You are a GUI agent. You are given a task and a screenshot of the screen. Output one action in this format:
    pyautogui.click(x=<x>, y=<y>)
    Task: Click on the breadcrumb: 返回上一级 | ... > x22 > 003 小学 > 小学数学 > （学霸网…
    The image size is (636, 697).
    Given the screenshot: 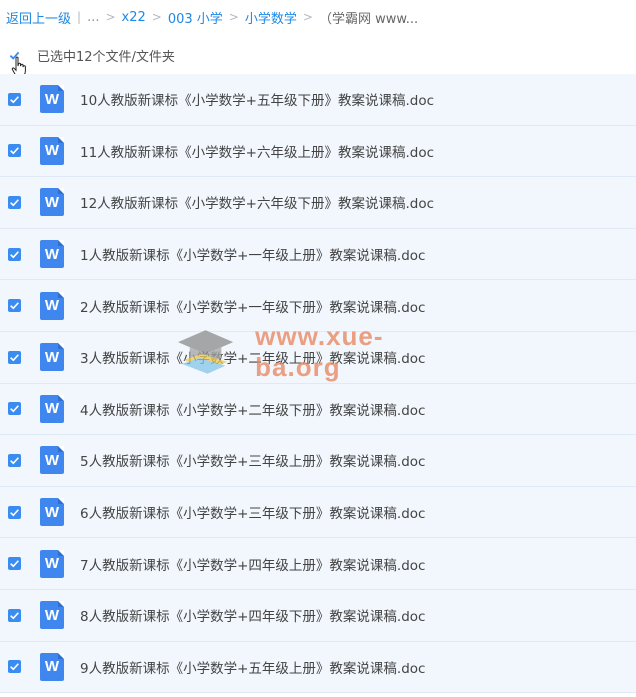 What is the action you would take?
    pyautogui.click(x=212, y=17)
    